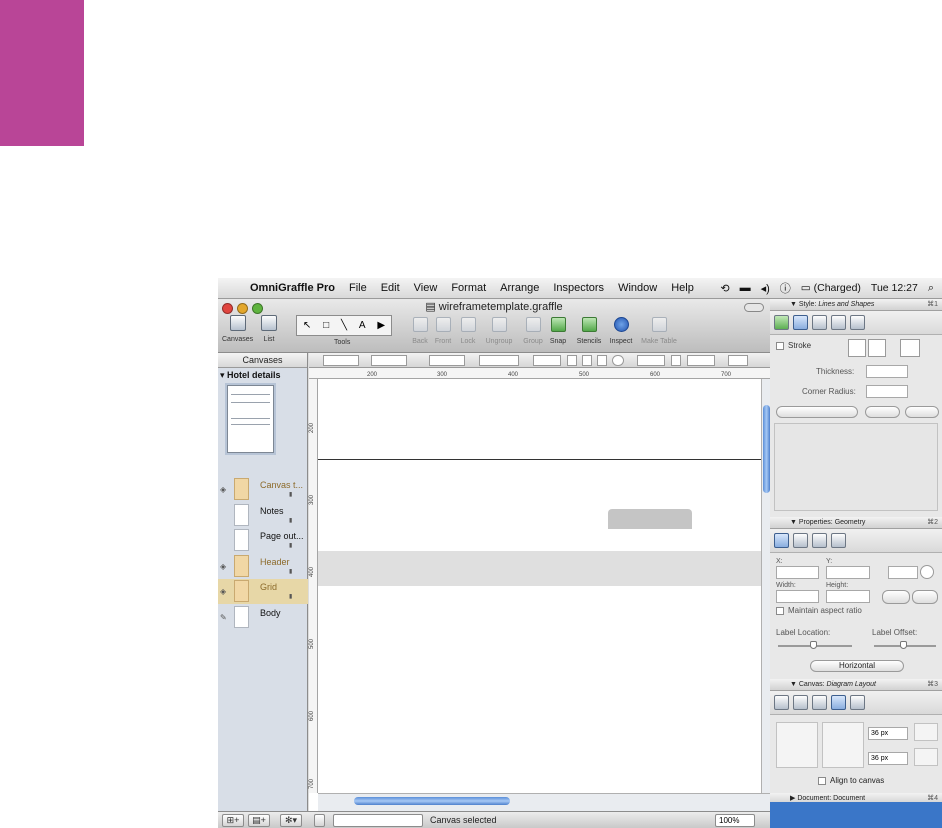 Image resolution: width=942 pixels, height=828 pixels. What do you see at coordinates (263, 489) in the screenshot?
I see `layer-canvas-template: ◈ Canvas t... ▮` at bounding box center [263, 489].